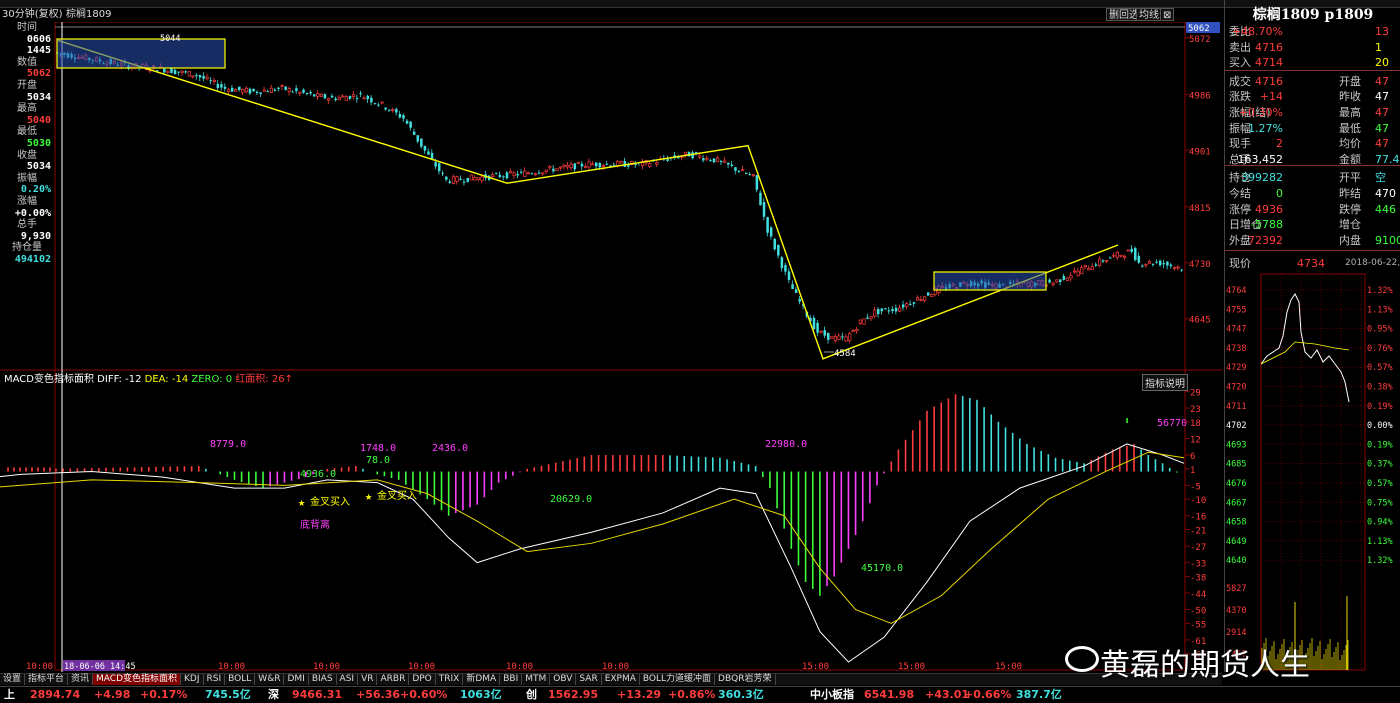  I want to click on divergence-label: 底背离, so click(315, 524).